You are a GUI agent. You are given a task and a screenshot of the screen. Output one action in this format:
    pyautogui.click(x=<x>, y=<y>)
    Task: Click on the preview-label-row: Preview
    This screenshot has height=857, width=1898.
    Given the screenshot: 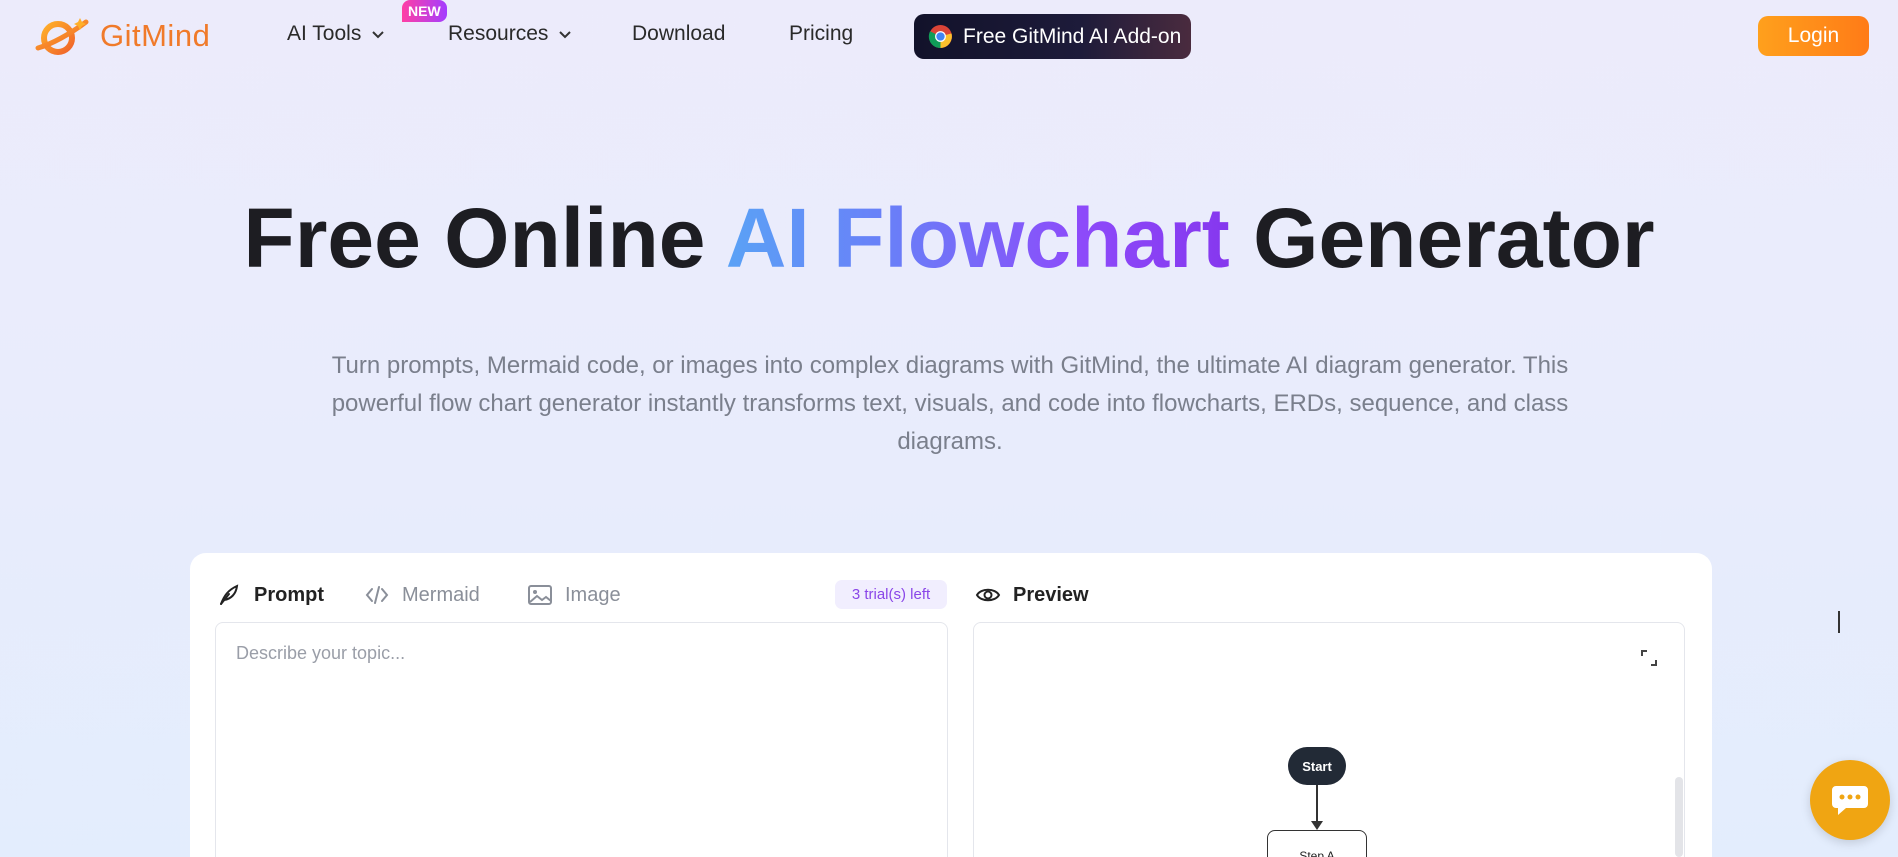 What is the action you would take?
    pyautogui.click(x=1032, y=595)
    